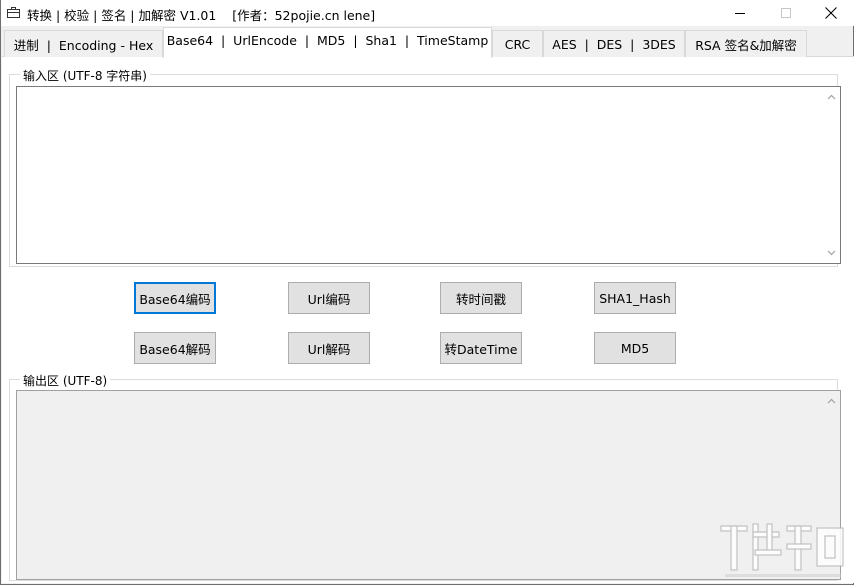 This screenshot has width=854, height=585. I want to click on tab-label: AES | DES | 3DES, so click(614, 44).